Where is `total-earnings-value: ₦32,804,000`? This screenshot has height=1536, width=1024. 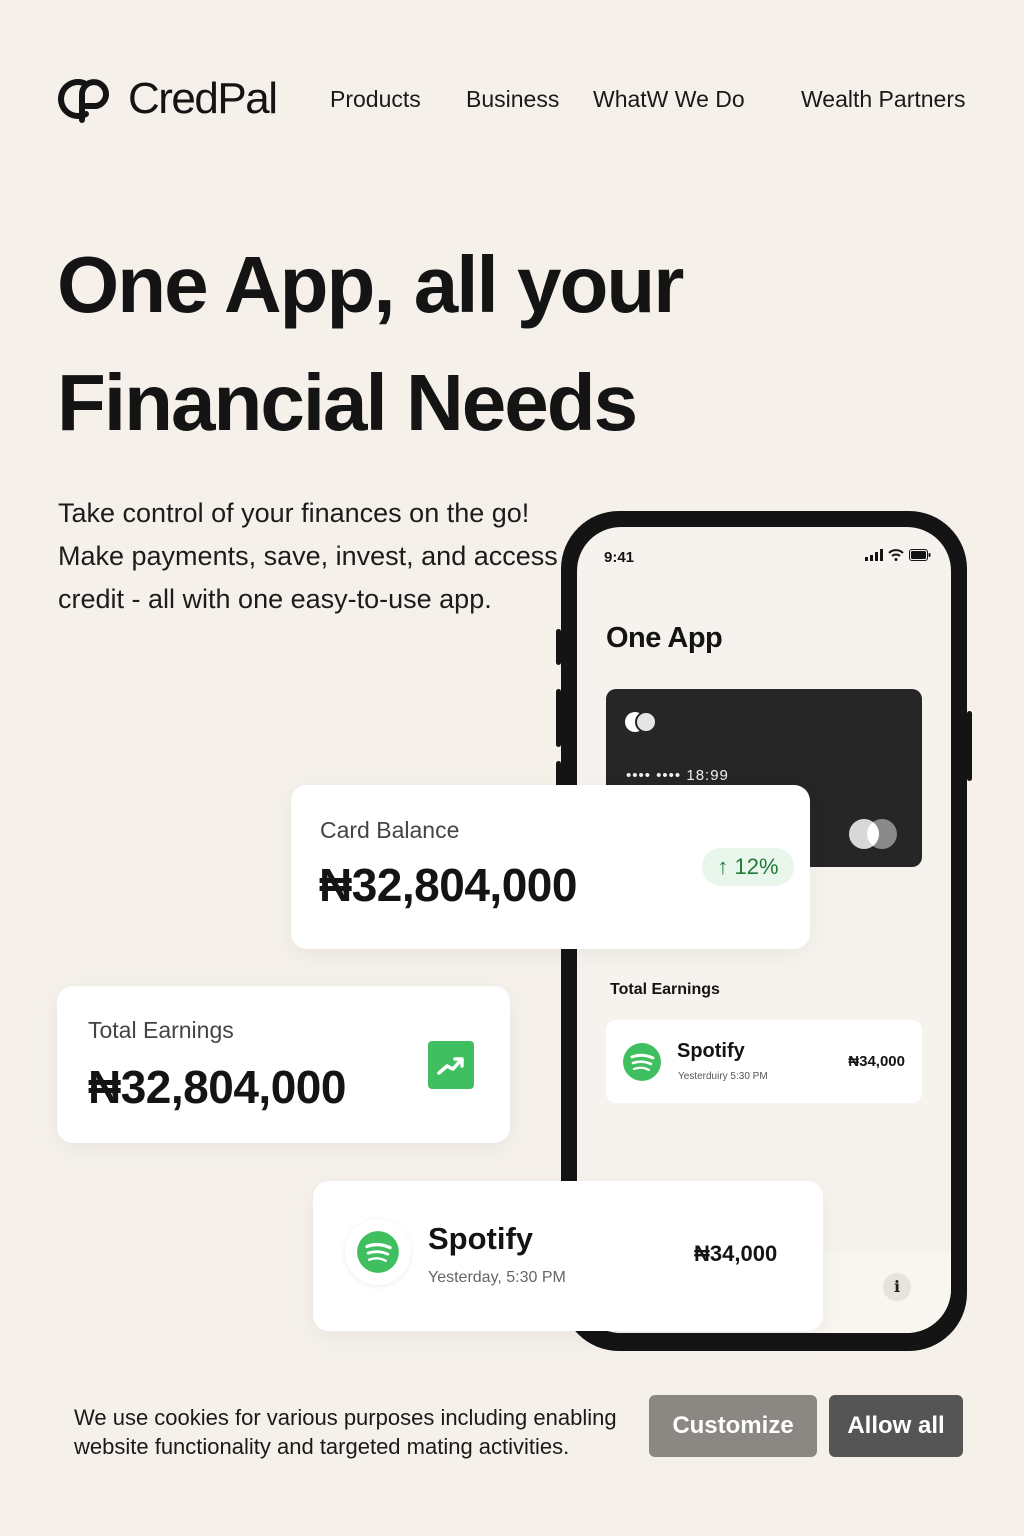
total-earnings-value: ₦32,804,000 is located at coordinates (217, 1087).